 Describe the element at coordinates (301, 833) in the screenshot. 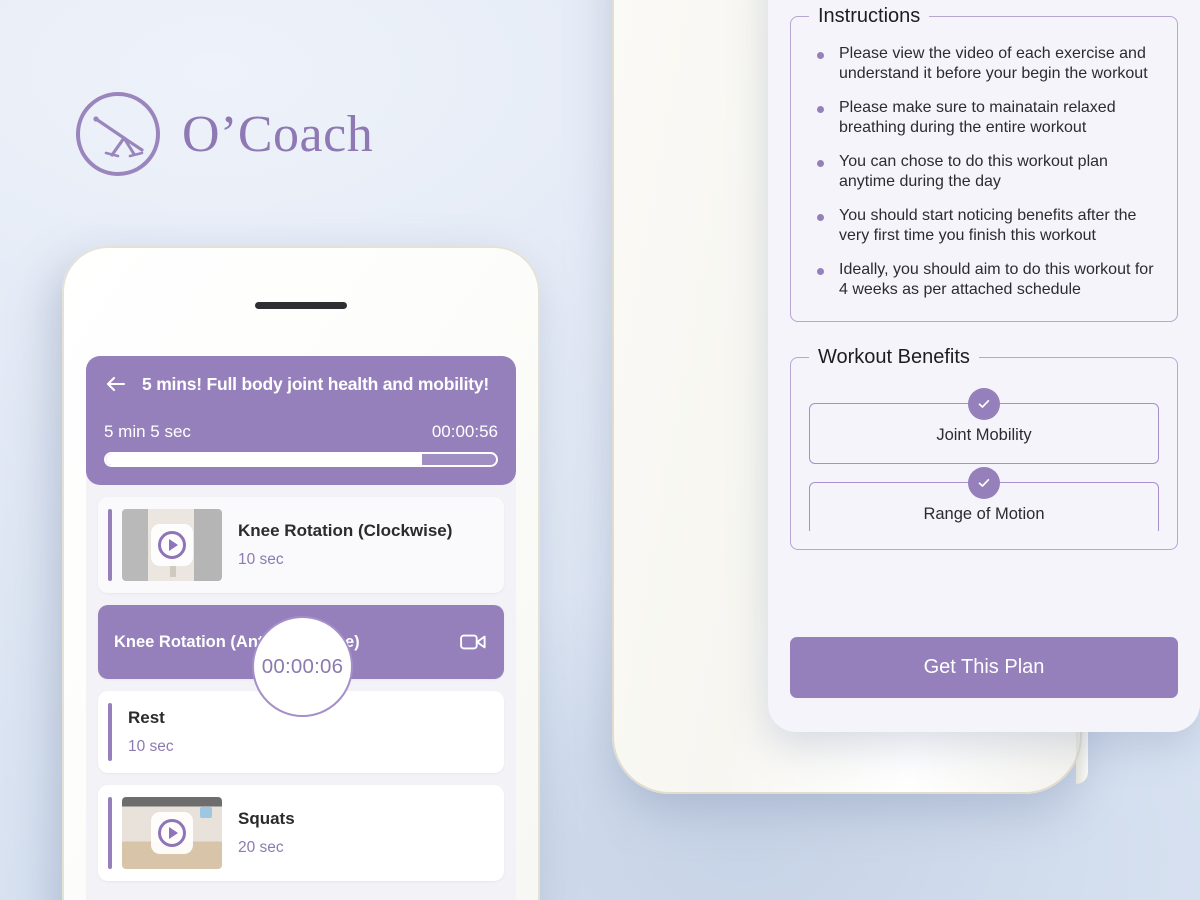

I see `list-item: Squats 20 sec` at that location.